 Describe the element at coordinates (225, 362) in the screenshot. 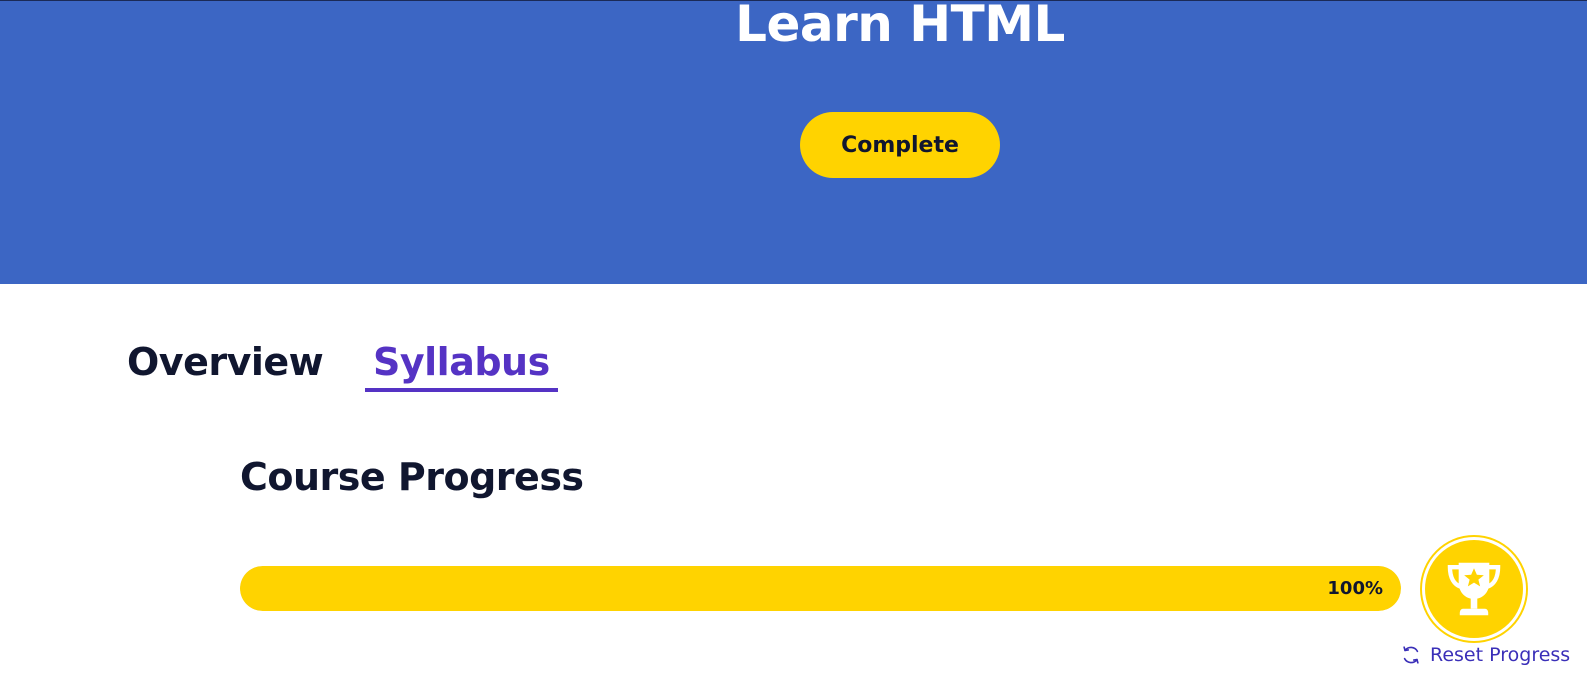

I see `tab-overview: Overview` at that location.